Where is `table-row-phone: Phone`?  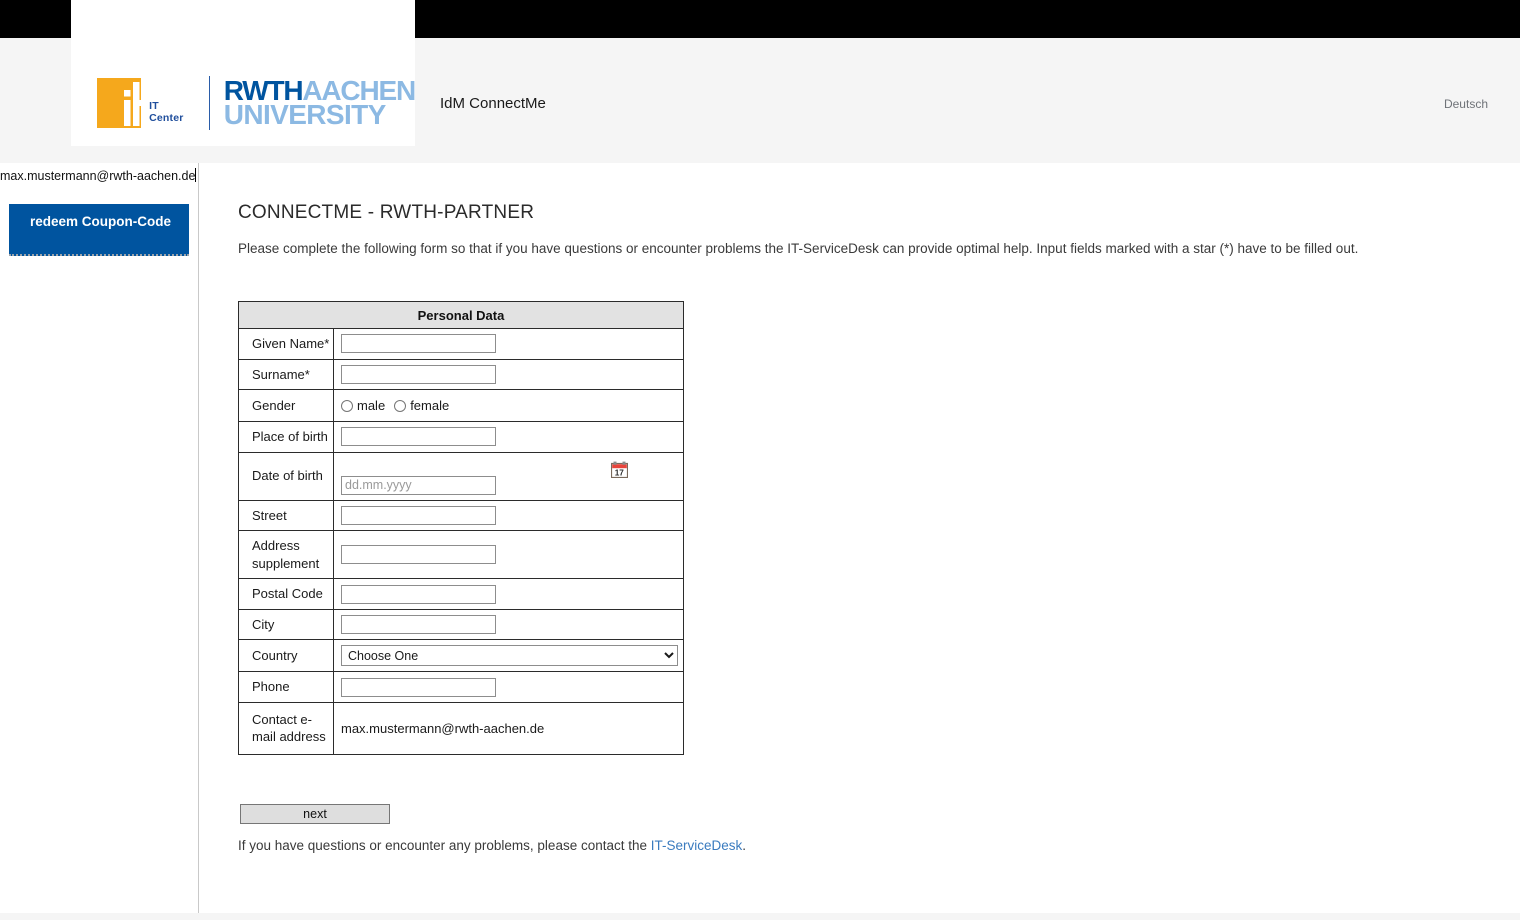
table-row-phone: Phone is located at coordinates (461, 687).